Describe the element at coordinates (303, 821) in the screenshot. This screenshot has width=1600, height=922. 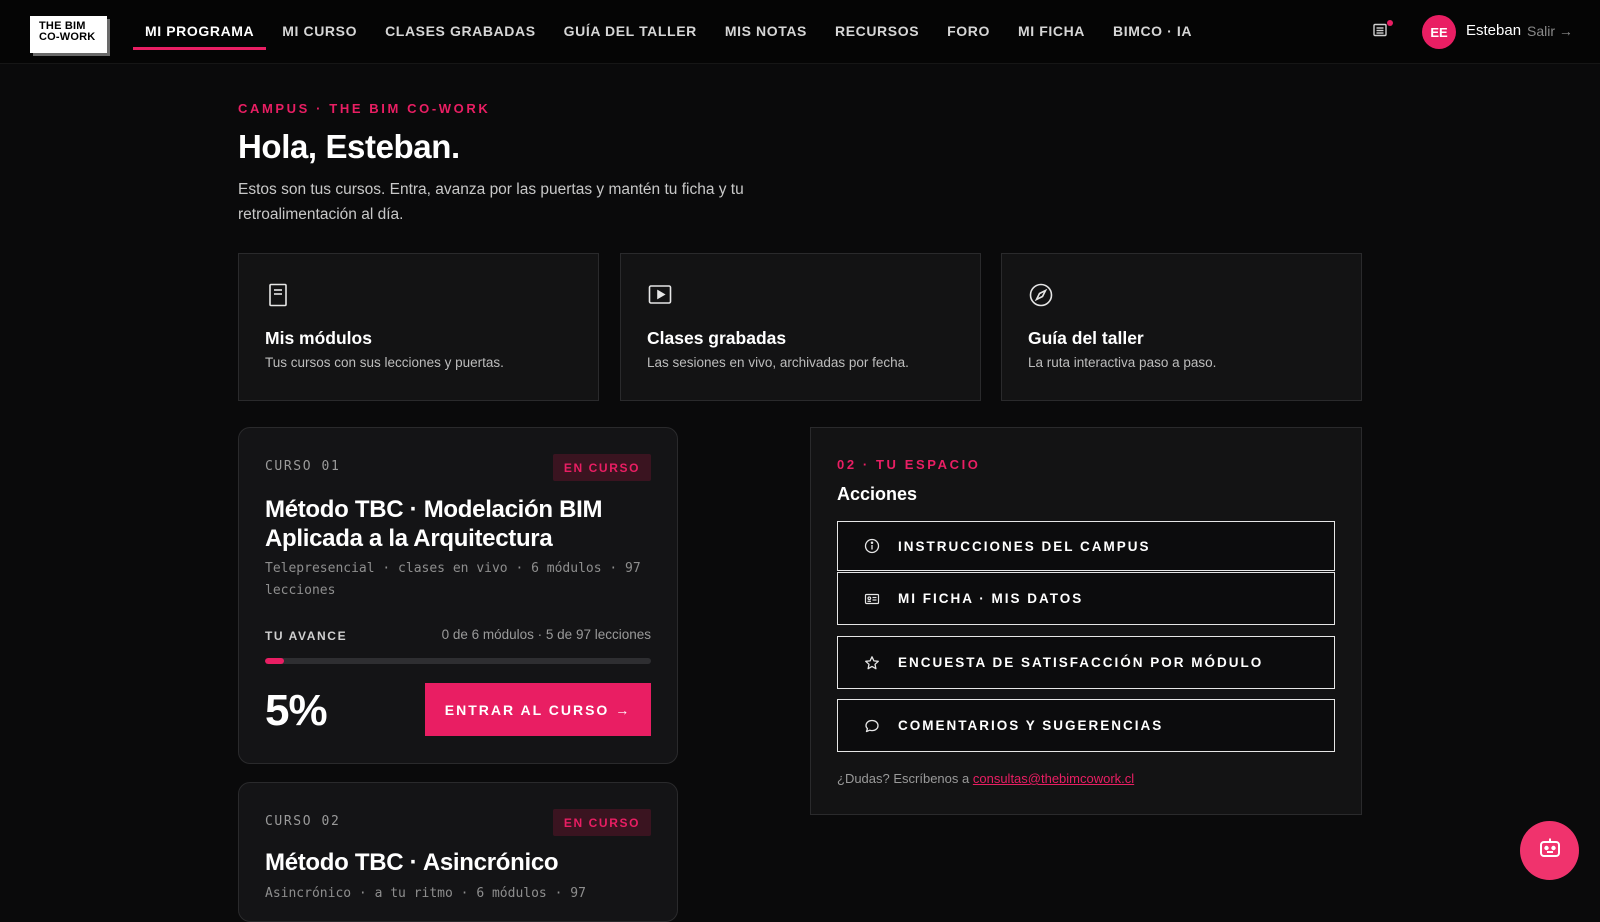
I see `course-number: CURSO 02` at that location.